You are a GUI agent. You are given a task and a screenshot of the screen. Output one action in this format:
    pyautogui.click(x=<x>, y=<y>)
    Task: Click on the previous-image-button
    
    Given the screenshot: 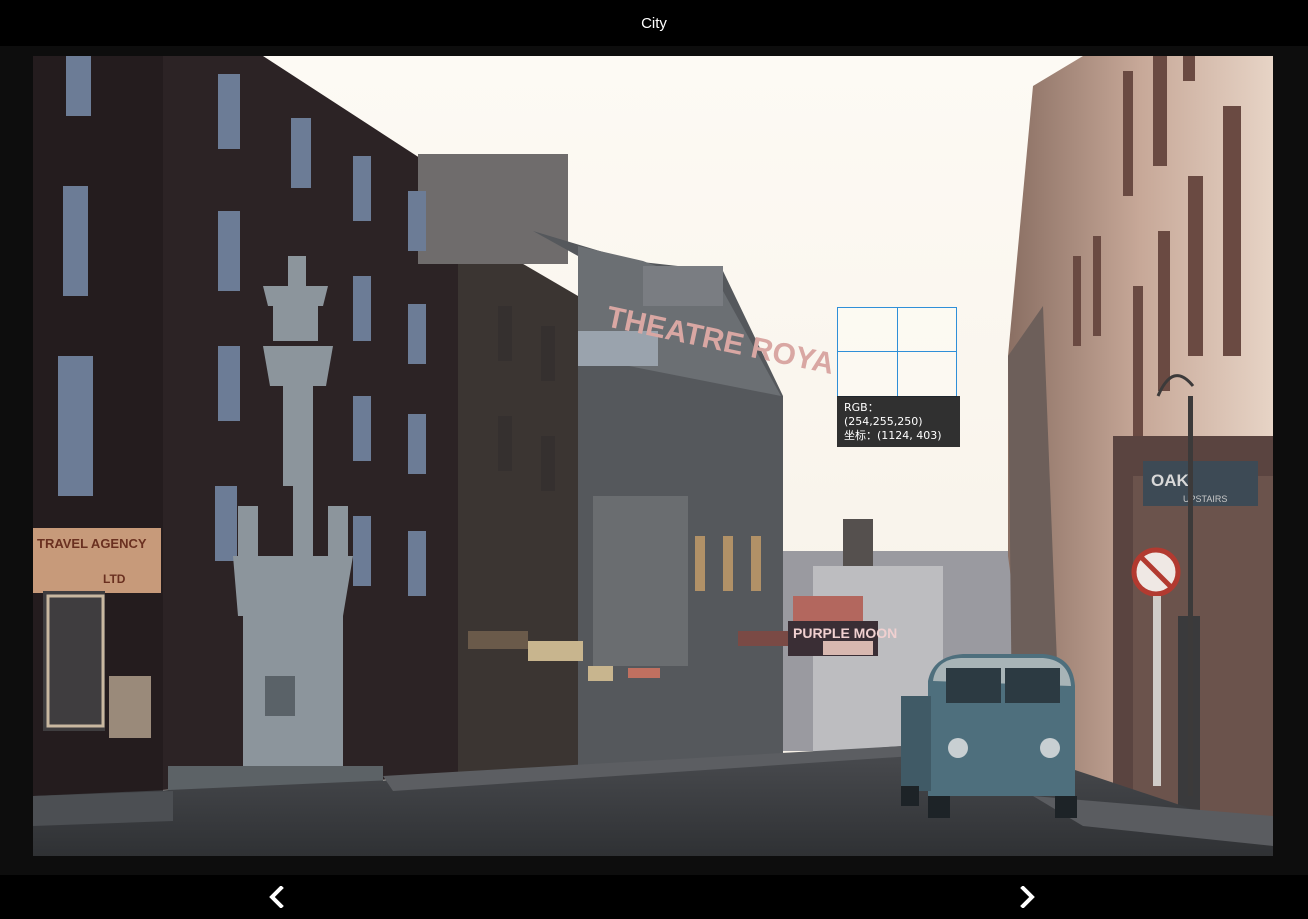 What is the action you would take?
    pyautogui.click(x=276, y=897)
    